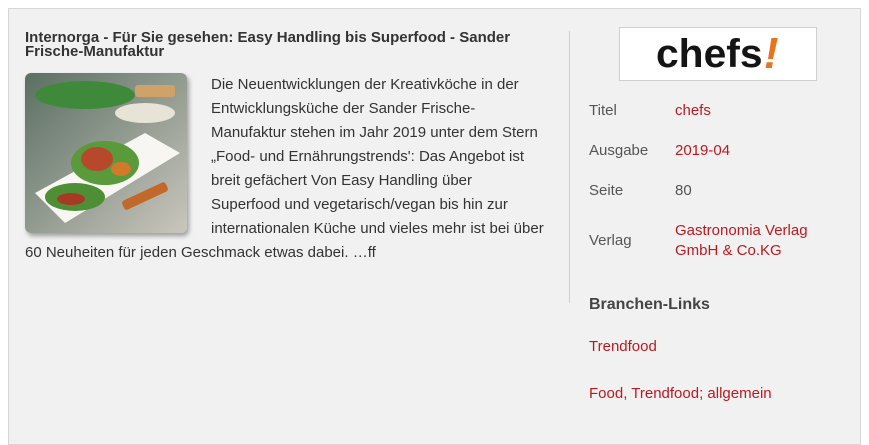 The height and width of the screenshot is (445, 869). Describe the element at coordinates (649, 304) in the screenshot. I see `branchen-links-title: Branchen-Links` at that location.